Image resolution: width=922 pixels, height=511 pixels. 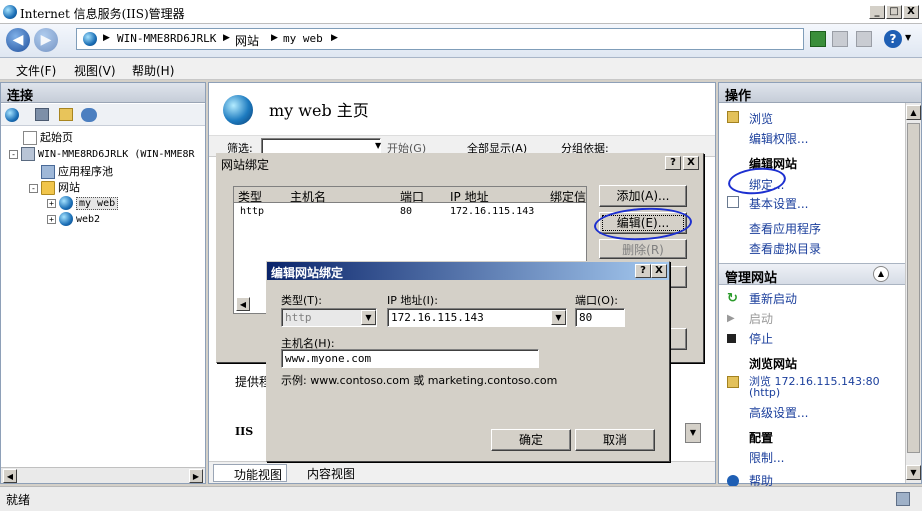 What do you see at coordinates (103, 93) in the screenshot?
I see `connections-header: 连接` at bounding box center [103, 93].